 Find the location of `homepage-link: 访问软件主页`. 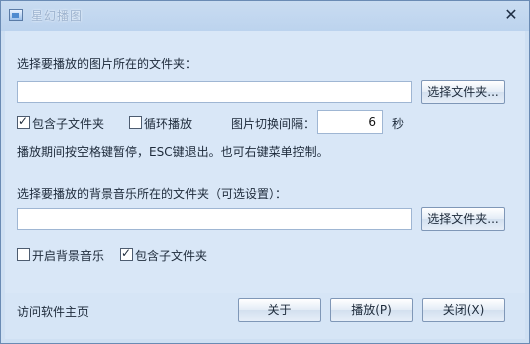

homepage-link: 访问软件主页 is located at coordinates (53, 311).